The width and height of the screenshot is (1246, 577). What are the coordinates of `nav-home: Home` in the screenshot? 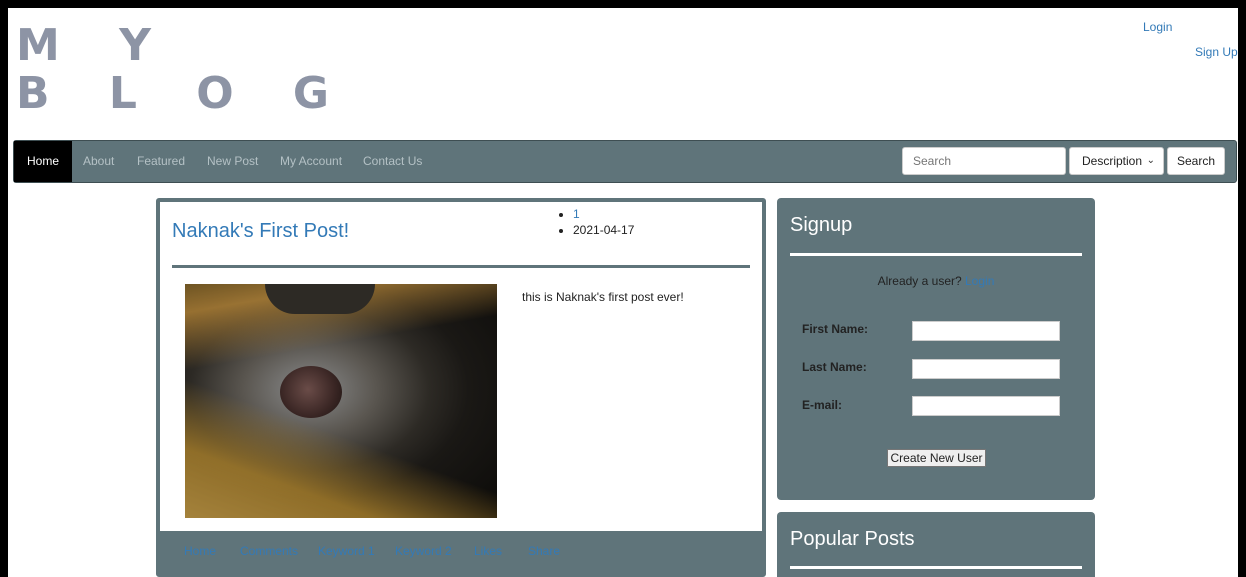 It's located at (43, 161).